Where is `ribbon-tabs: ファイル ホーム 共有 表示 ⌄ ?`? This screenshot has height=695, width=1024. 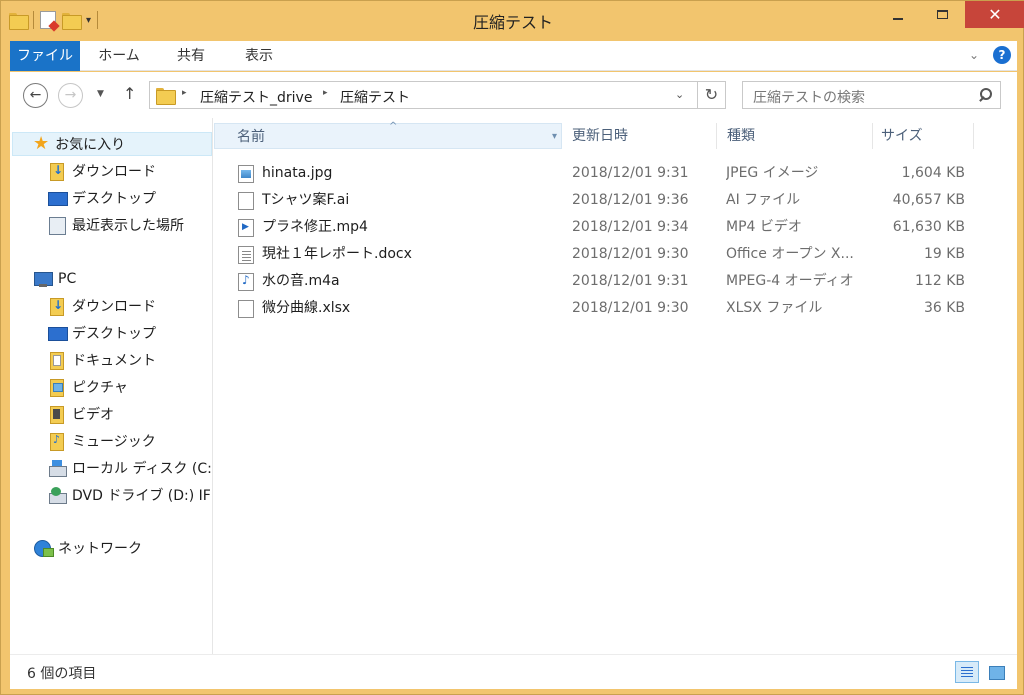 ribbon-tabs: ファイル ホーム 共有 表示 ⌄ ? is located at coordinates (513, 56).